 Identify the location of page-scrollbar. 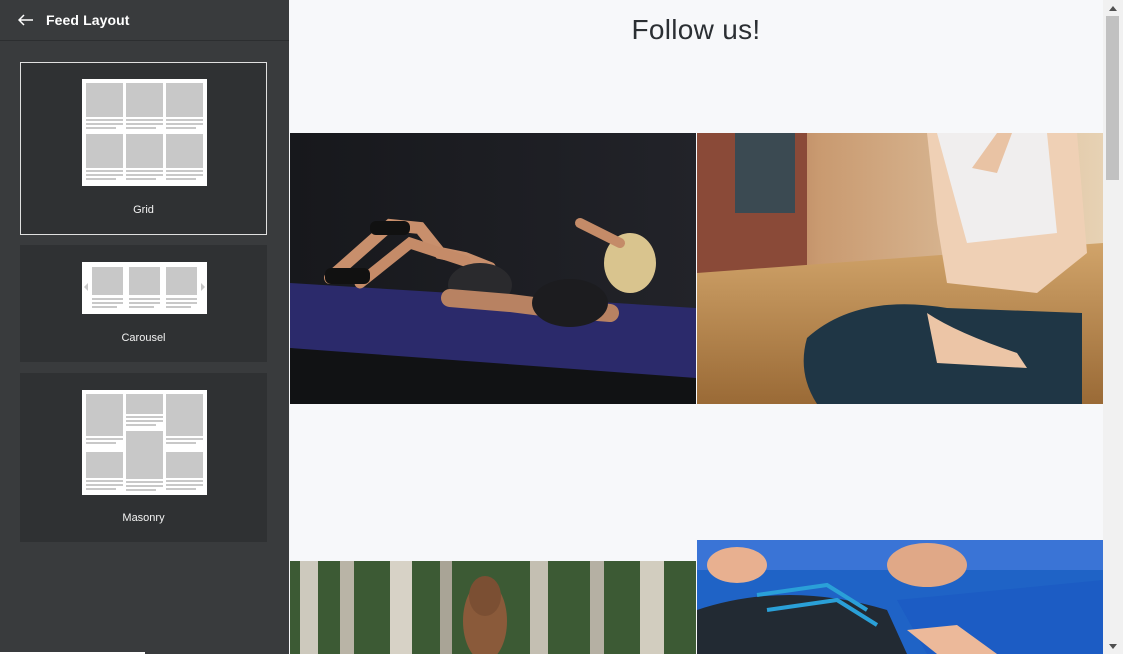
(1113, 327).